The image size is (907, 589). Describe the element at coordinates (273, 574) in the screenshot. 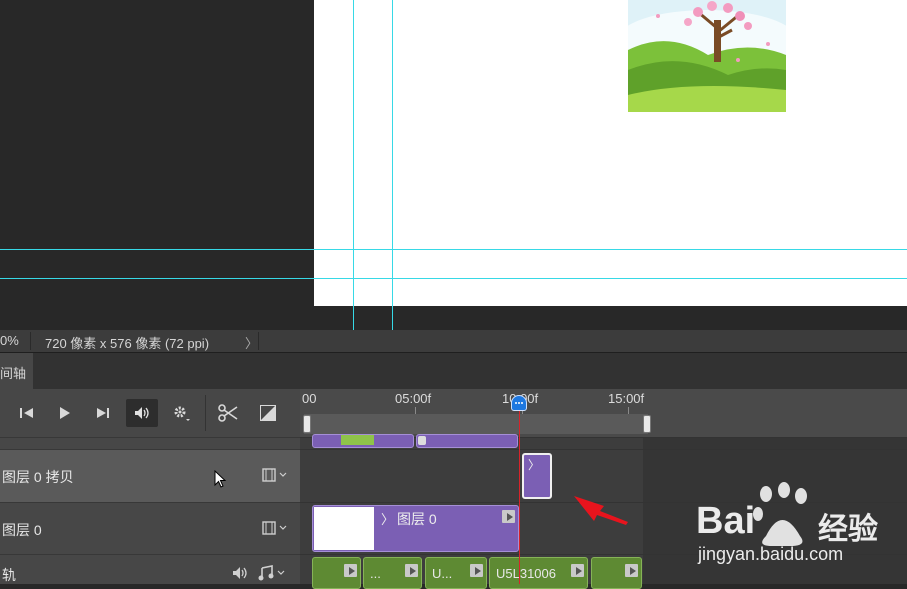

I see `music-note-icon` at that location.